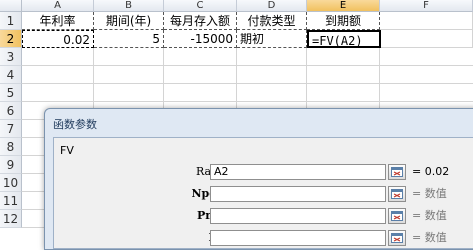 The image size is (473, 250). What do you see at coordinates (344, 39) in the screenshot?
I see `cell-e2-active: =FV(A2)` at bounding box center [344, 39].